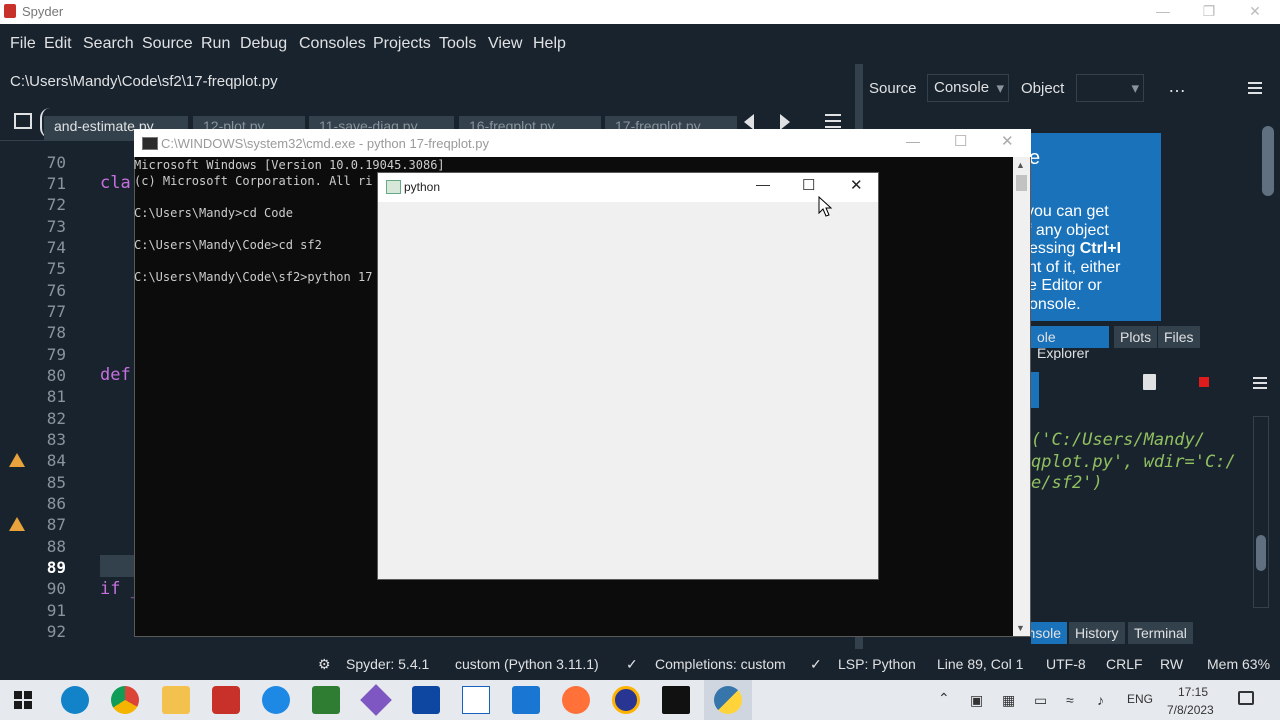  I want to click on clock-date: 7/8/2023, so click(1190, 710).